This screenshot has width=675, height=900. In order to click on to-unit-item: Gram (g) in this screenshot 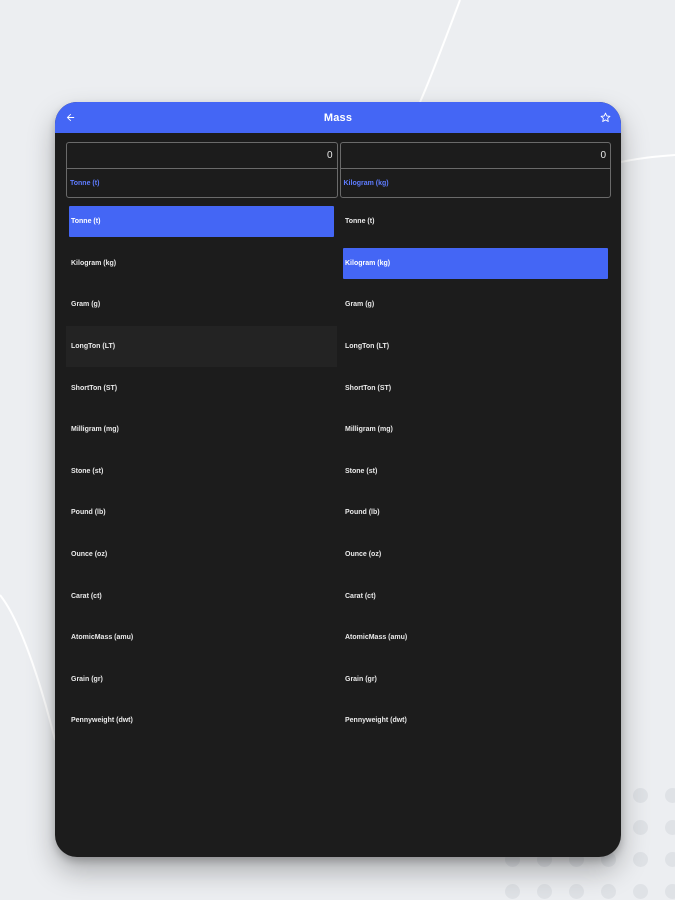, I will do `click(475, 305)`.